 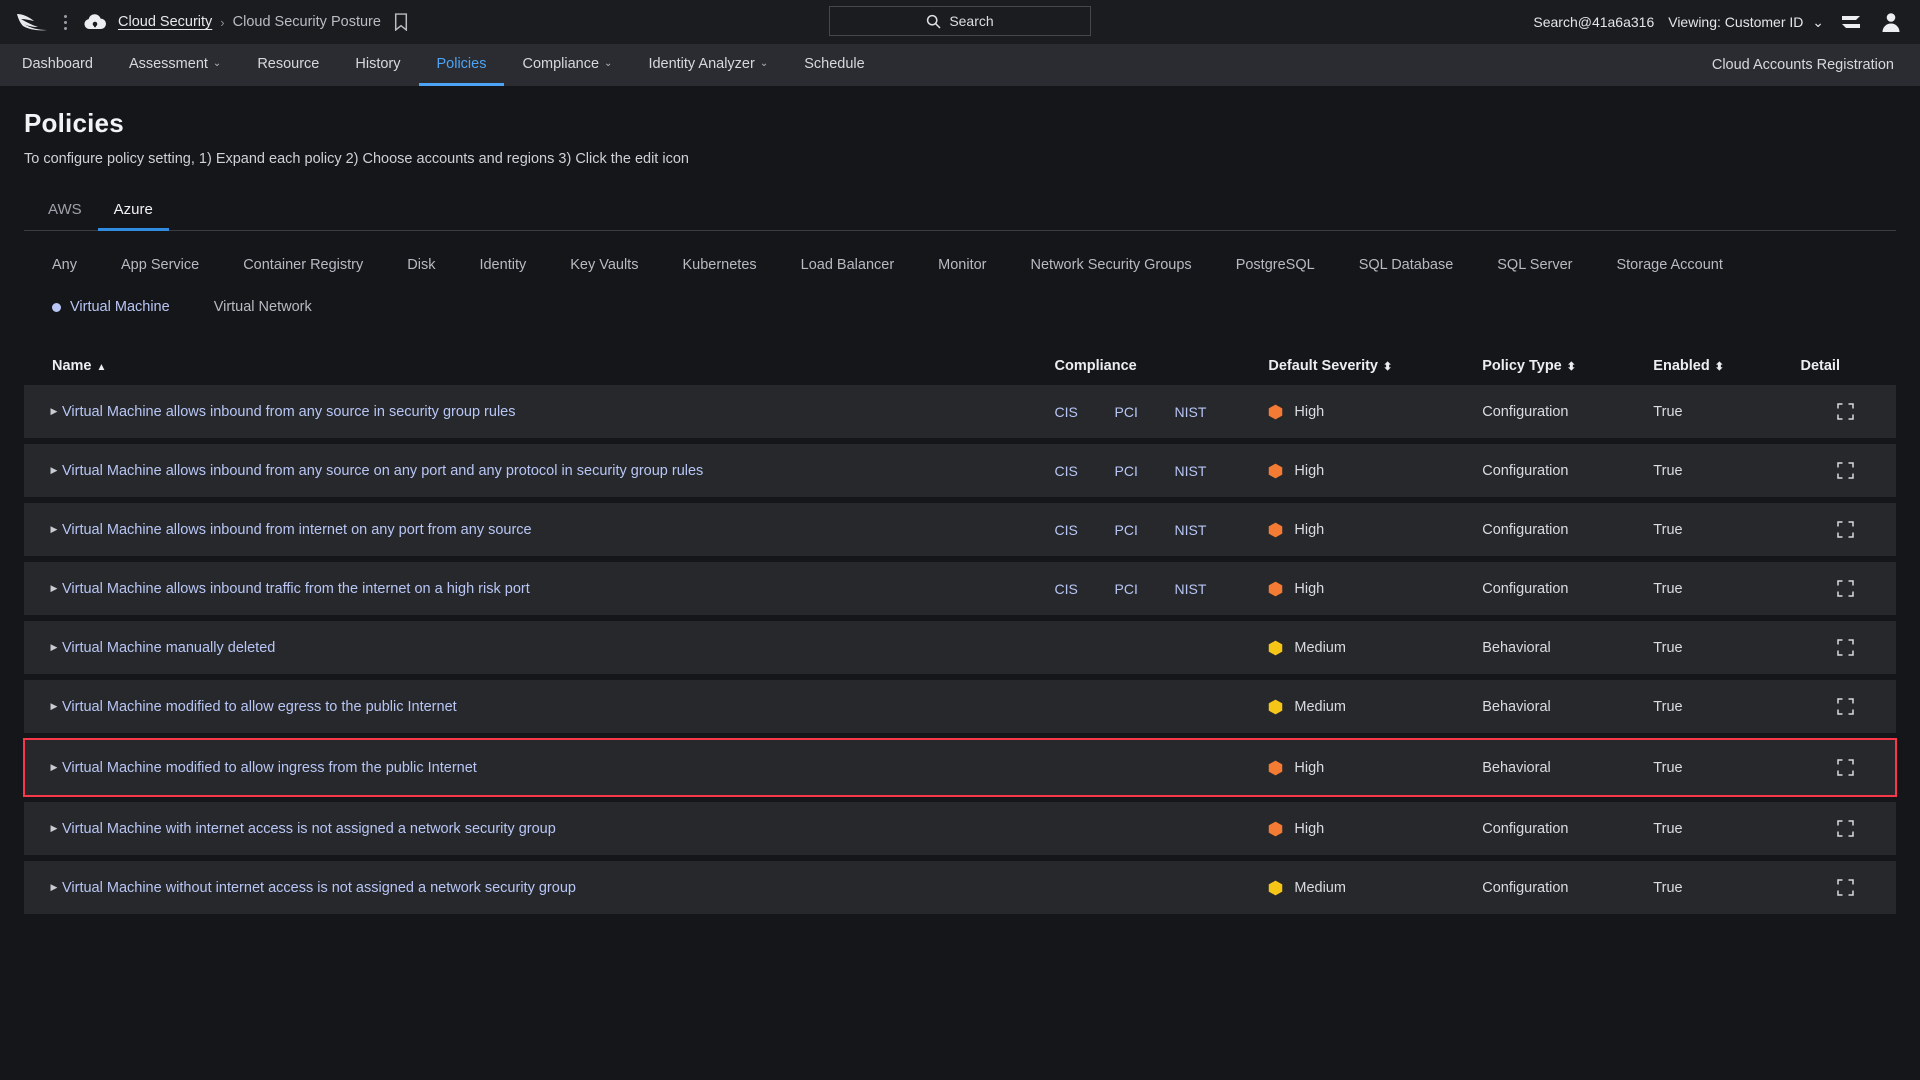 What do you see at coordinates (719, 265) in the screenshot?
I see `service-filter-kubernetes: Kubernetes` at bounding box center [719, 265].